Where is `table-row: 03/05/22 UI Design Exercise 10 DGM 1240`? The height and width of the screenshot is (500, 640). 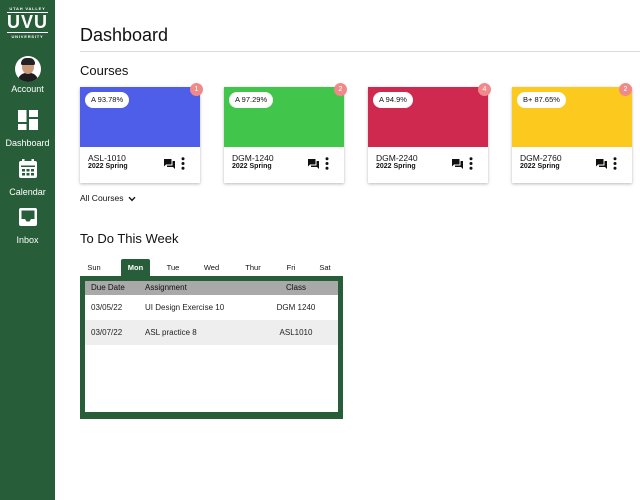 table-row: 03/05/22 UI Design Exercise 10 DGM 1240 is located at coordinates (211, 307).